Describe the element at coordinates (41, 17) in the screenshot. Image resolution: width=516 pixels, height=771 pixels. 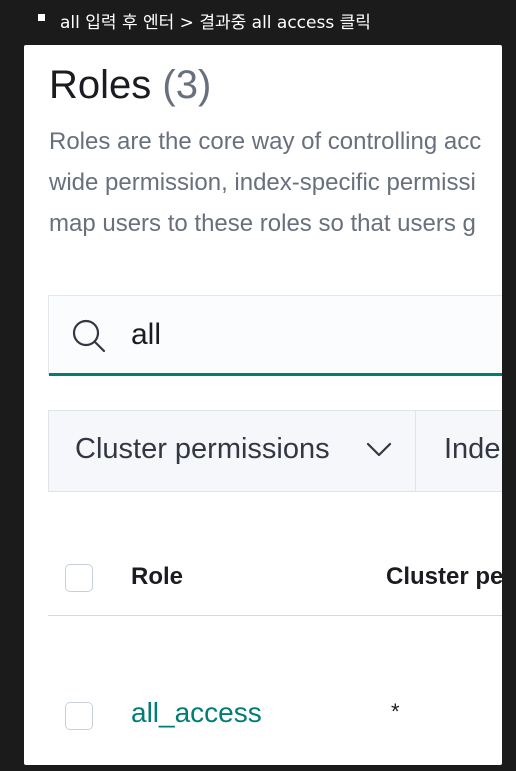
I see `bullet-icon` at that location.